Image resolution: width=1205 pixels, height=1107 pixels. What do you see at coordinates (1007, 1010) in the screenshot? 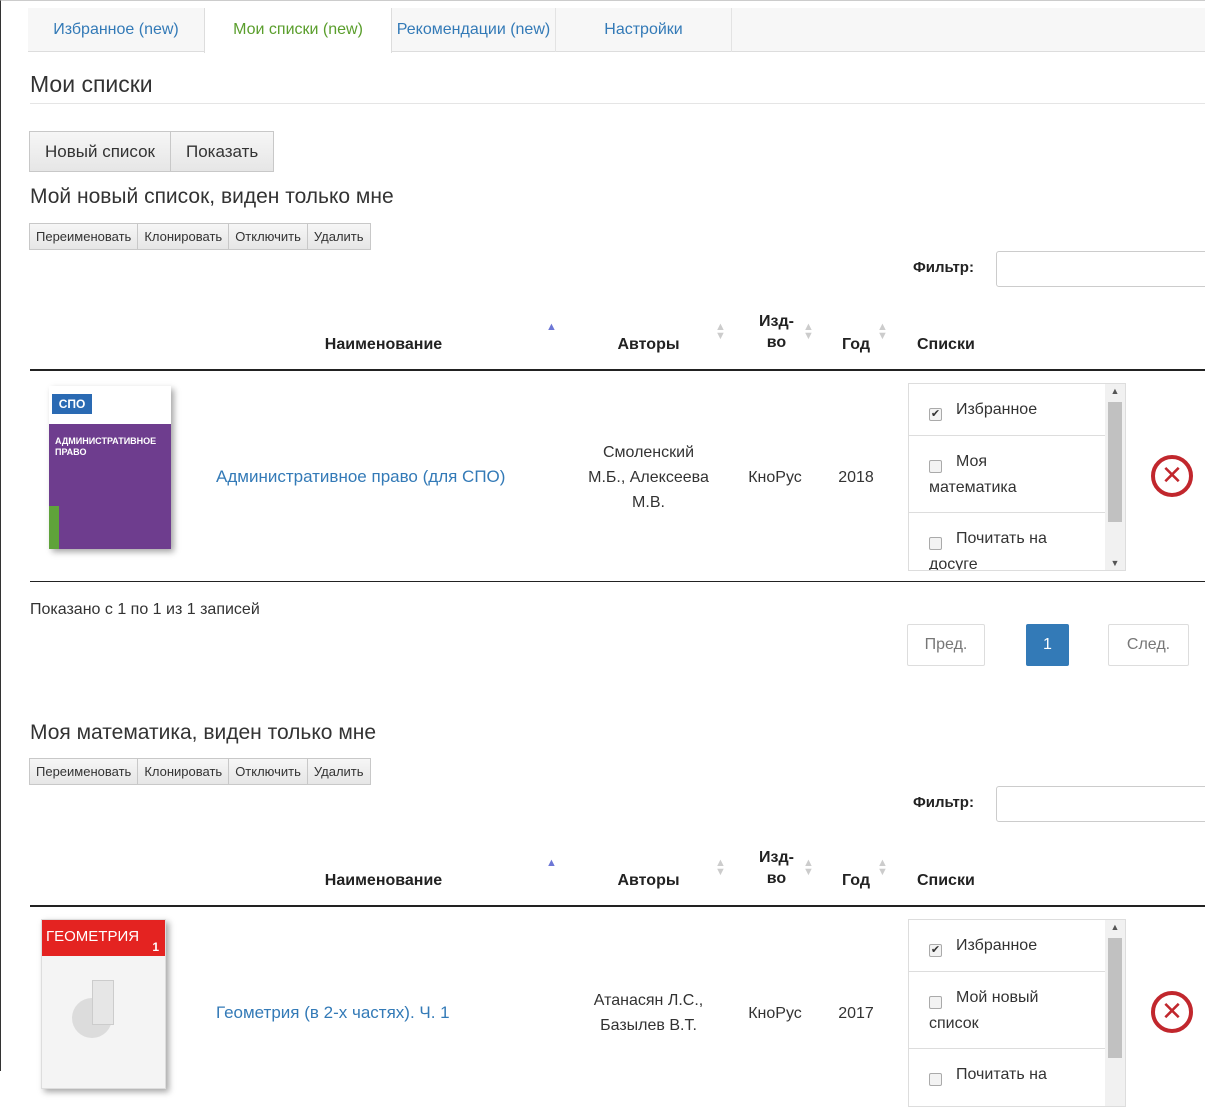
I see `list-option: Мой новый список` at bounding box center [1007, 1010].